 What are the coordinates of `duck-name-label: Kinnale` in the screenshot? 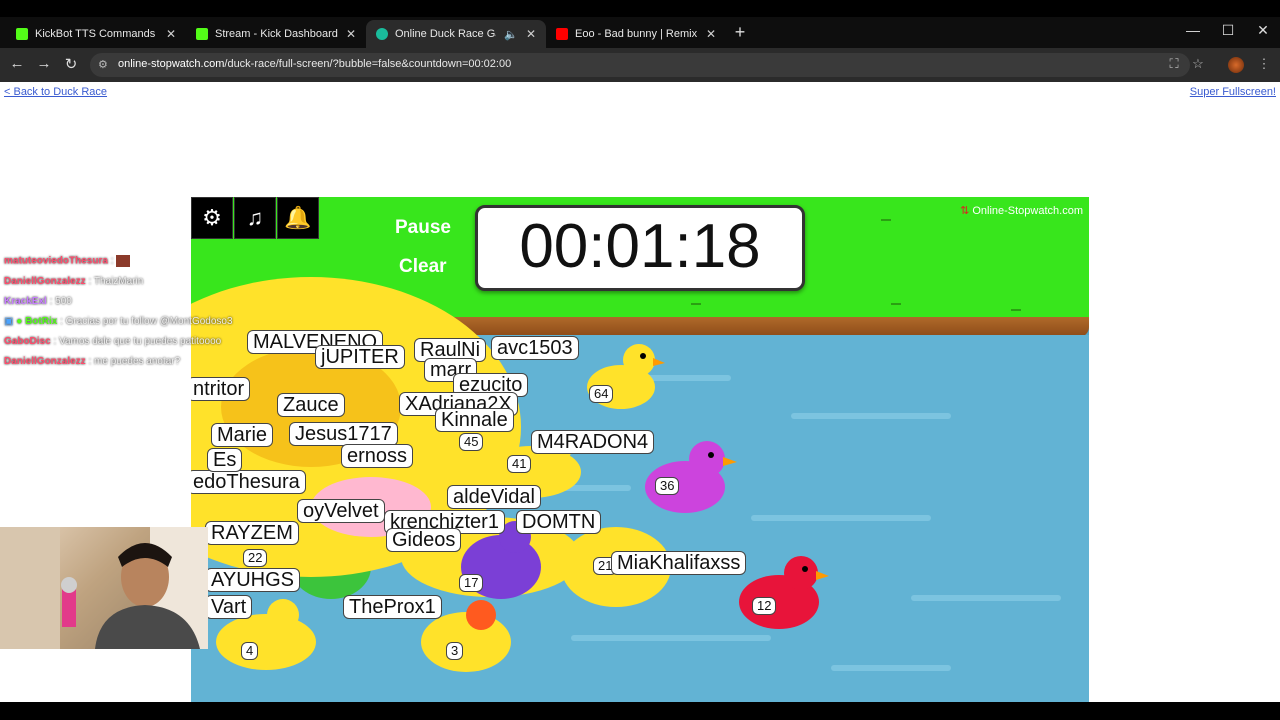 It's located at (474, 420).